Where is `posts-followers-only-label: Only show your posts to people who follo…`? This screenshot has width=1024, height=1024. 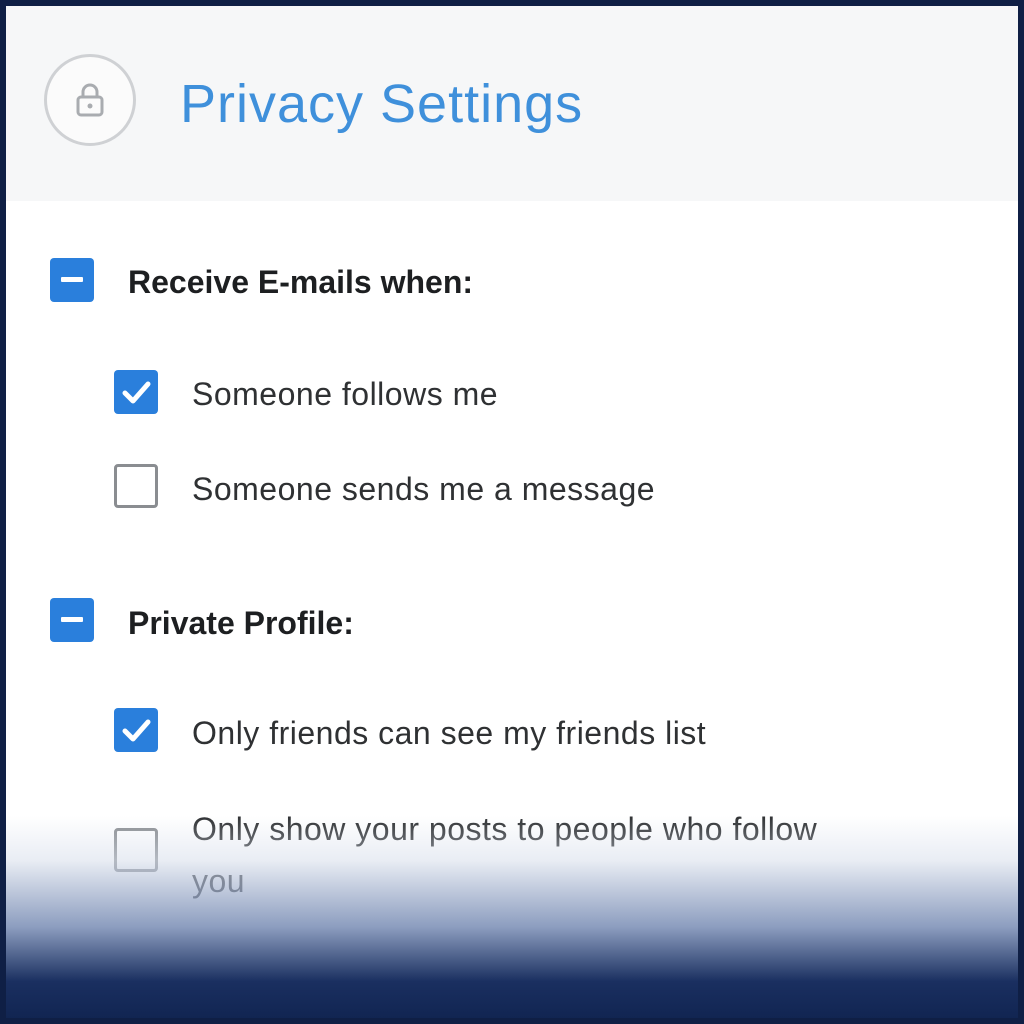
posts-followers-only-label: Only show your posts to people who follo… is located at coordinates (505, 855).